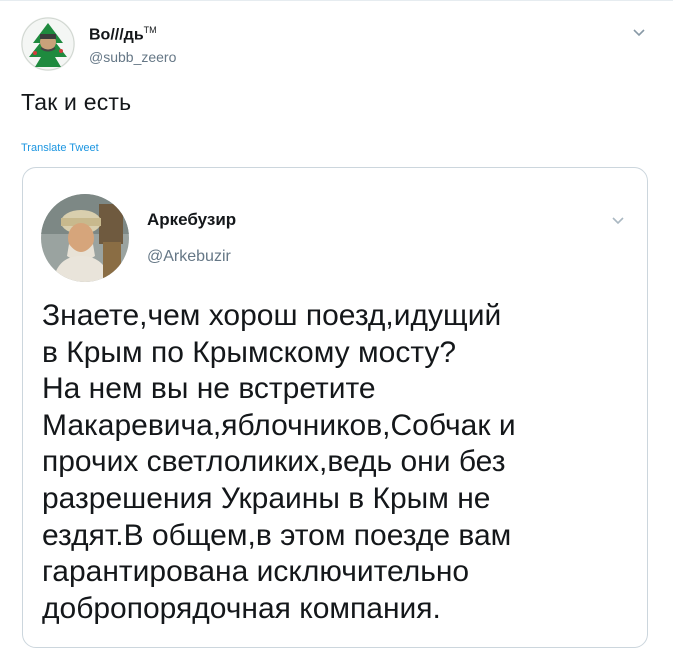  Describe the element at coordinates (209, 389) in the screenshot. I see `quoted-text-line: На нем вы не встретите` at that location.